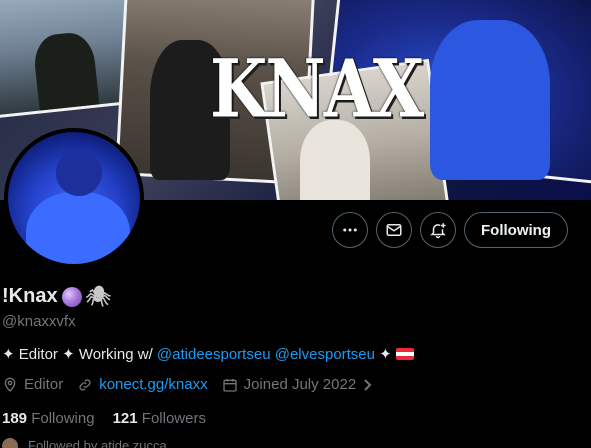 Image resolution: width=591 pixels, height=448 pixels. What do you see at coordinates (153, 384) in the screenshot?
I see `profile-link: konect.gg/knaxx` at bounding box center [153, 384].